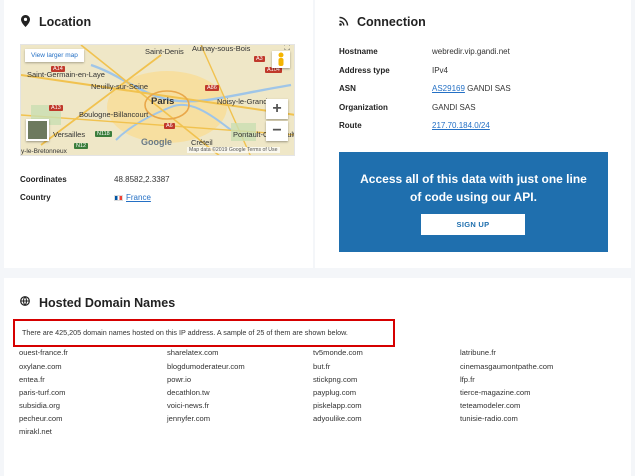 This screenshot has width=635, height=476. What do you see at coordinates (32, 379) in the screenshot?
I see `domain-item: entea.fr` at bounding box center [32, 379].